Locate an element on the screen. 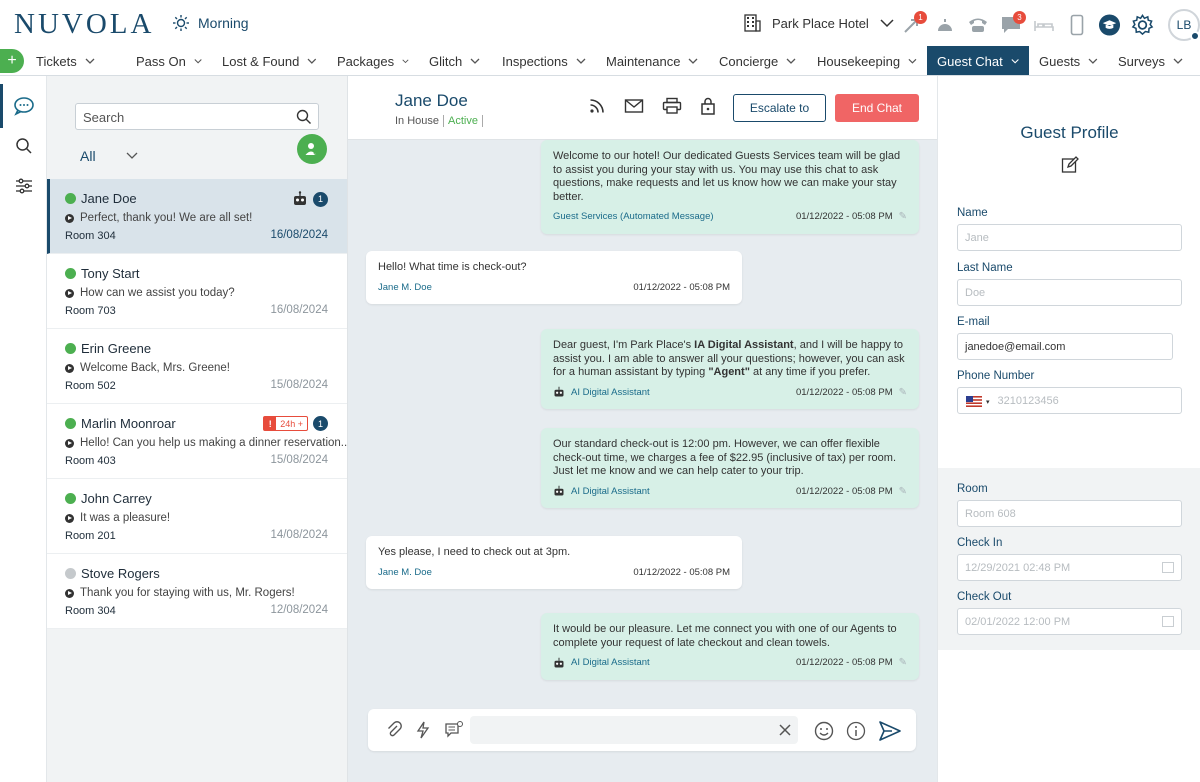 Image resolution: width=1200 pixels, height=782 pixels. messages-icon: 3 is located at coordinates (1012, 24).